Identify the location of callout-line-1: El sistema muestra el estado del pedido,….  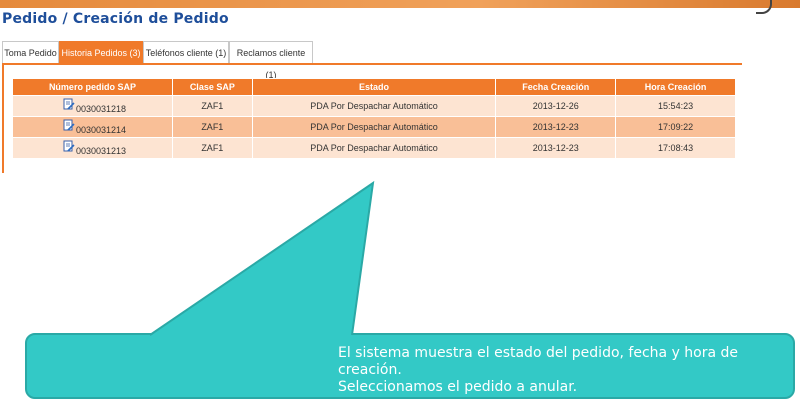
(538, 361).